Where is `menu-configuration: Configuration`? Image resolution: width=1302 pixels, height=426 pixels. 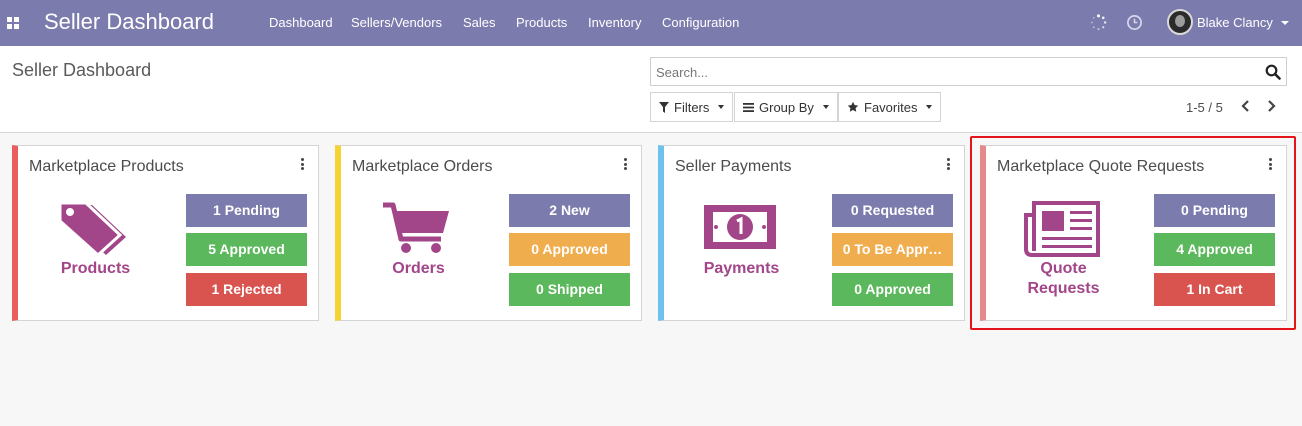
menu-configuration: Configuration is located at coordinates (700, 22).